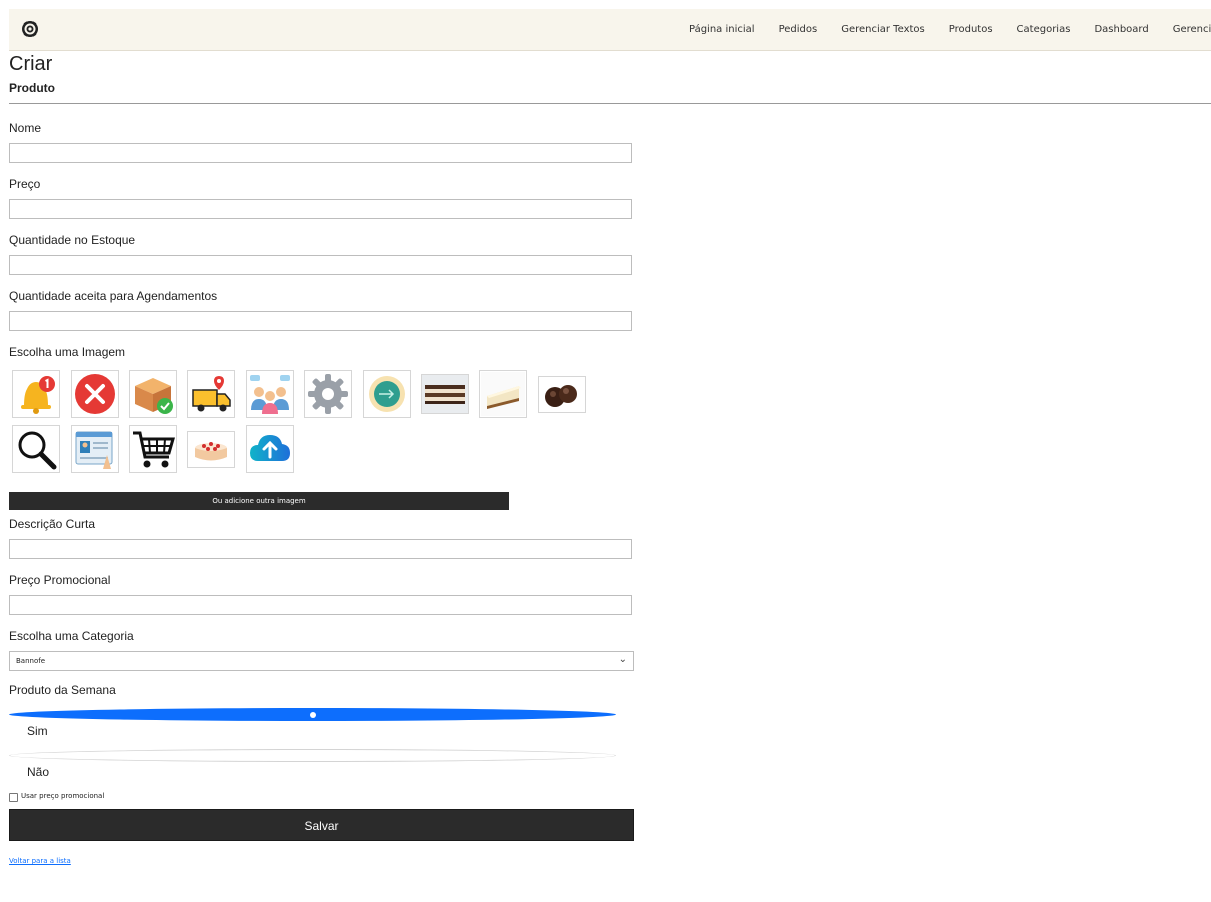 This screenshot has height=902, width=1211. I want to click on radio-nao, so click(312, 755).